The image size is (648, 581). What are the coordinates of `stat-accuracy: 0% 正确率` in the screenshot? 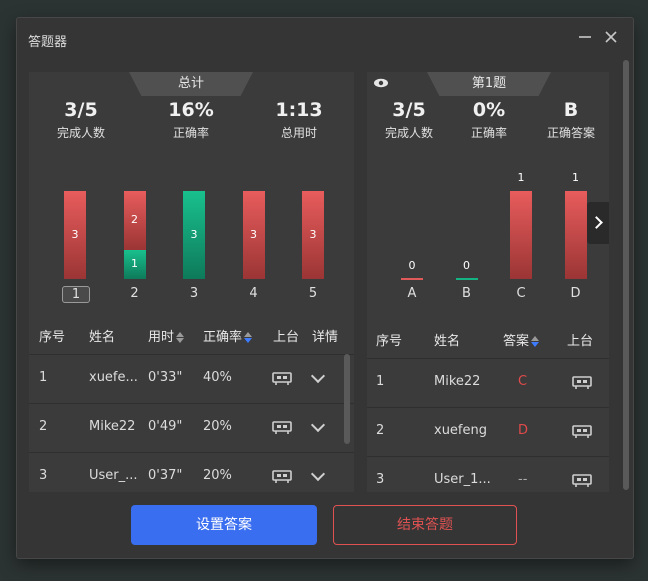 It's located at (489, 119).